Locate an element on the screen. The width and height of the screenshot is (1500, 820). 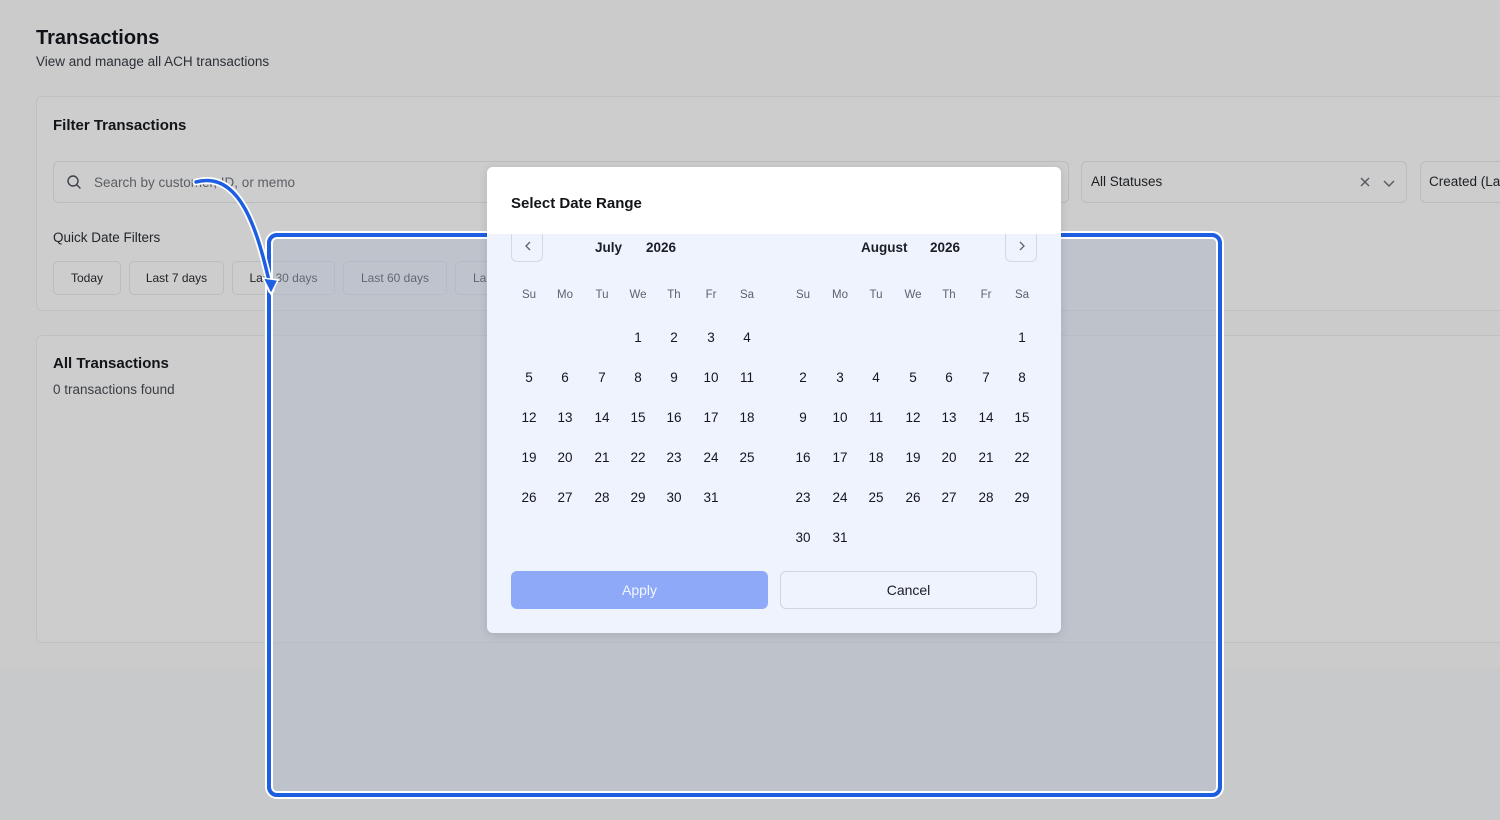
transactions-count: 0 transactions found is located at coordinates (114, 389).